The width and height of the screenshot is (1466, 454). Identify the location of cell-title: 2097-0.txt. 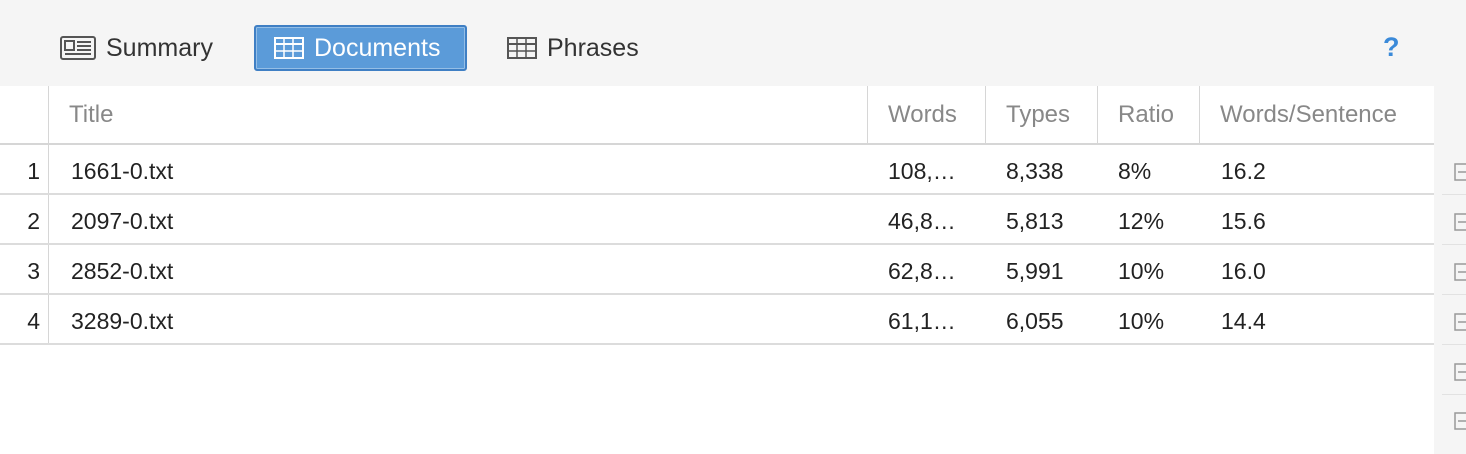
(122, 221).